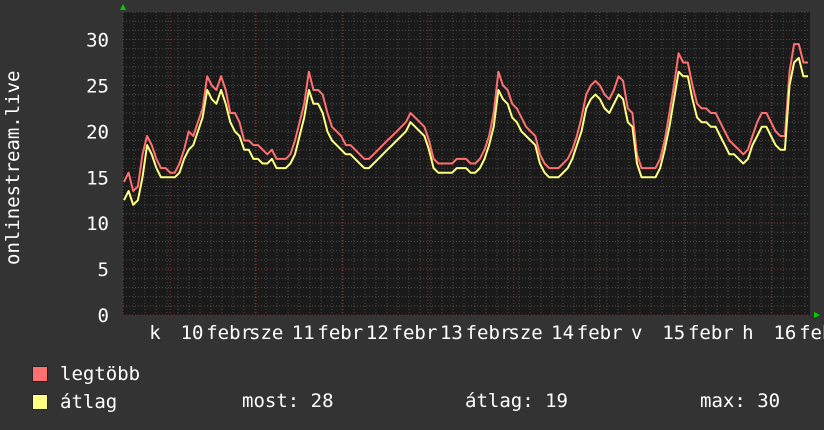 The height and width of the screenshot is (430, 824). Describe the element at coordinates (673, 333) in the screenshot. I see `x-tick-label: 15` at that location.